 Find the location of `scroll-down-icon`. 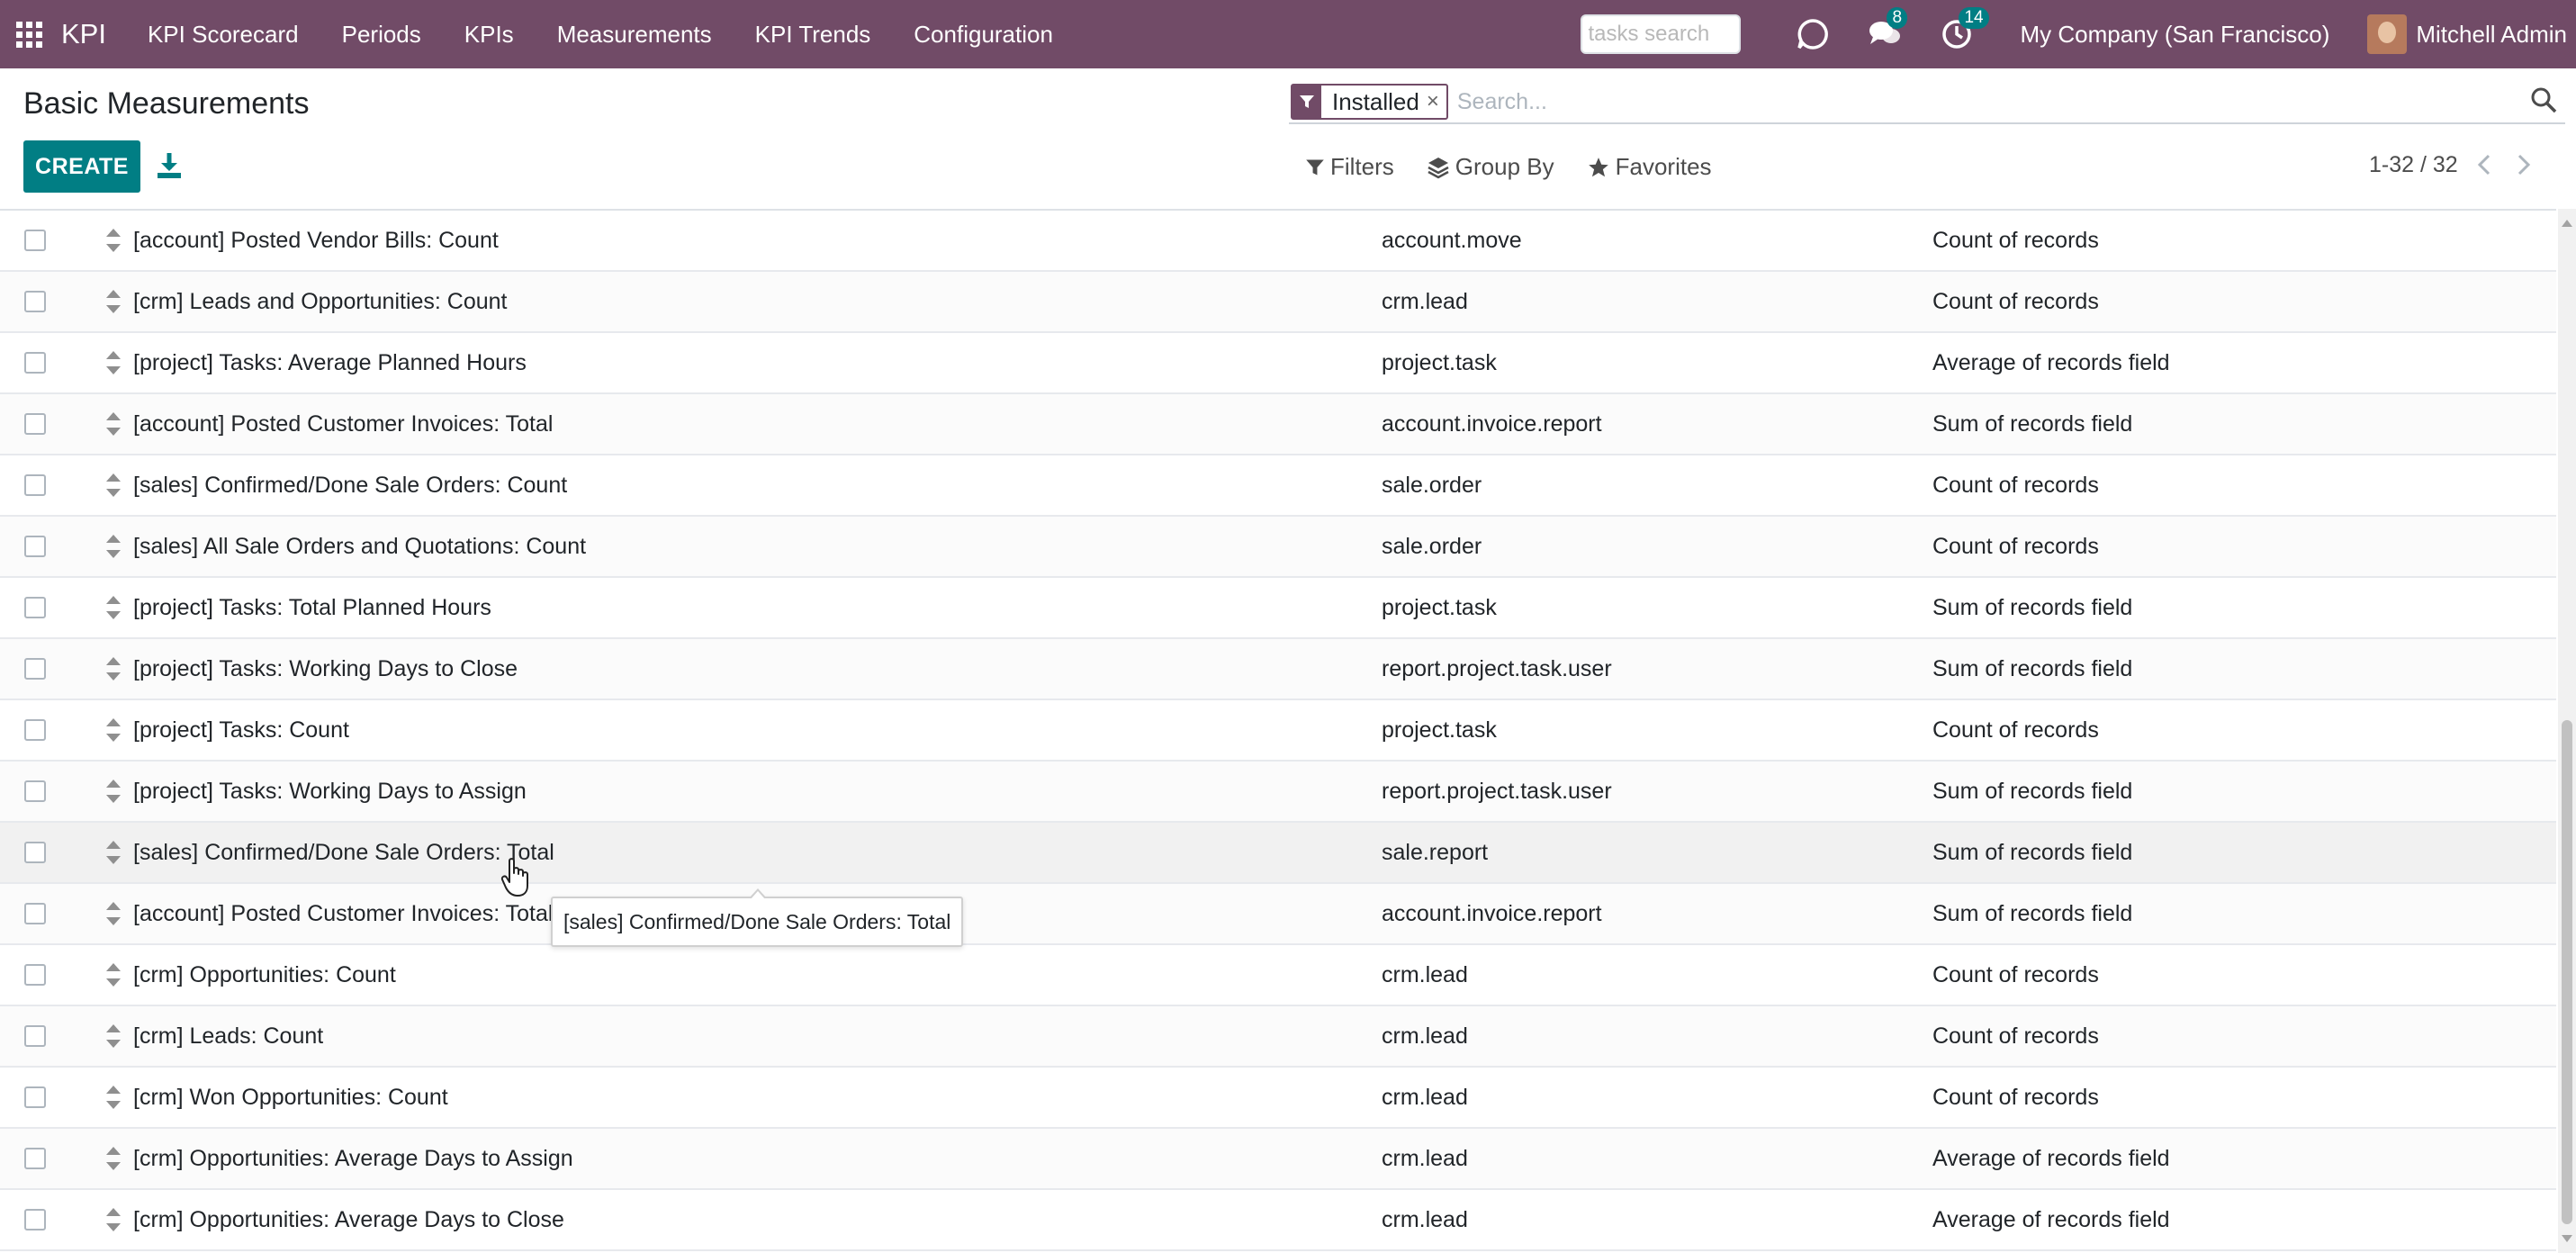

scroll-down-icon is located at coordinates (2567, 1238).